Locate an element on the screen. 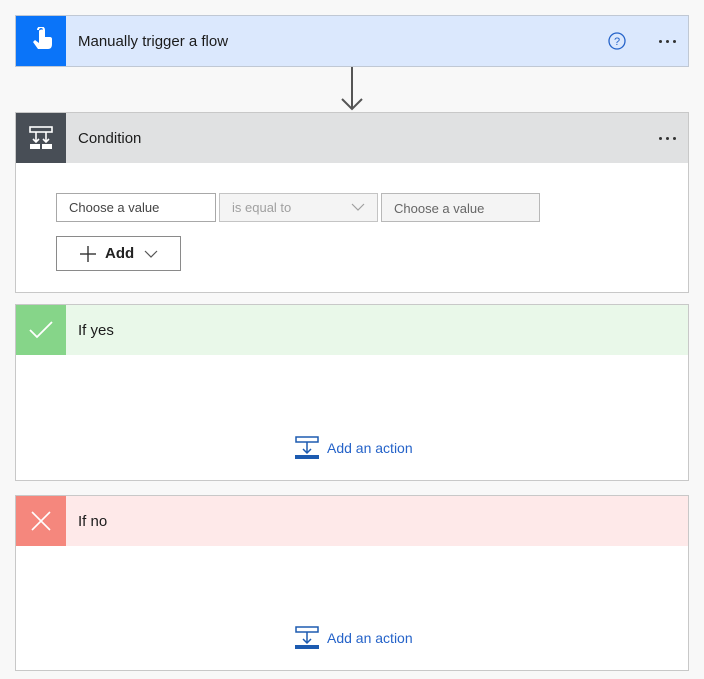 Image resolution: width=704 pixels, height=679 pixels. trigger-card: Manually trigger a flow ? is located at coordinates (352, 41).